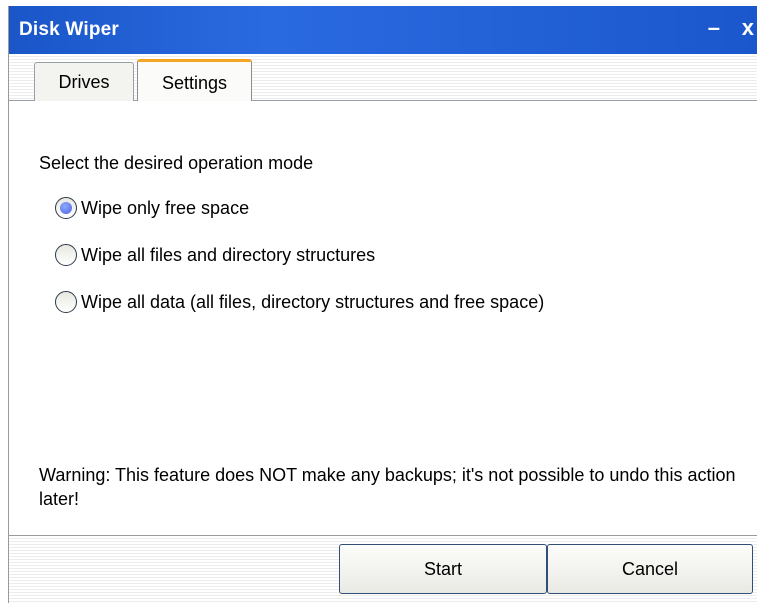  I want to click on mode-option-free-space: Wipe only free space, so click(152, 208).